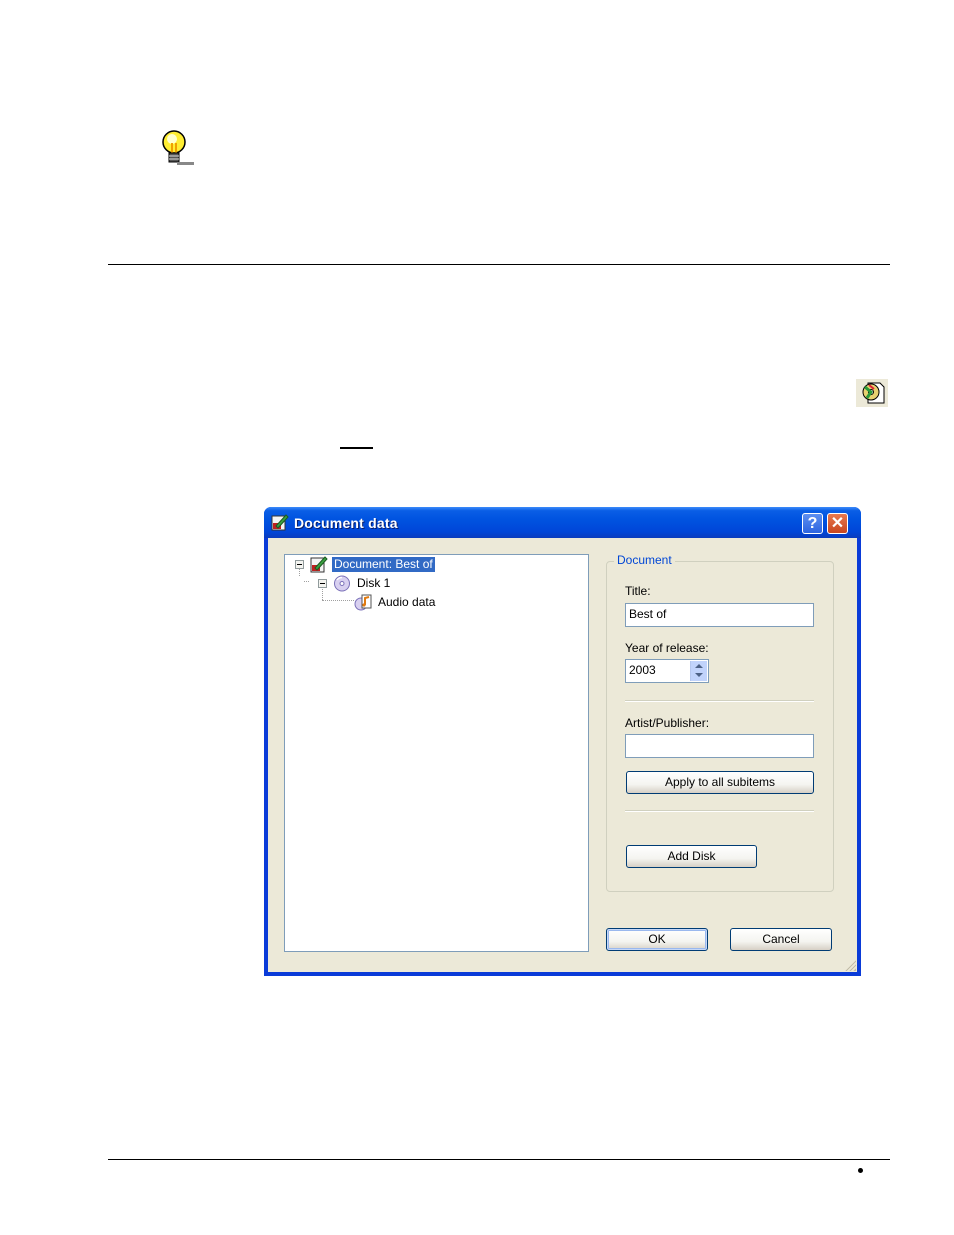  Describe the element at coordinates (383, 564) in the screenshot. I see `tree-item-label: Document: Best of` at that location.